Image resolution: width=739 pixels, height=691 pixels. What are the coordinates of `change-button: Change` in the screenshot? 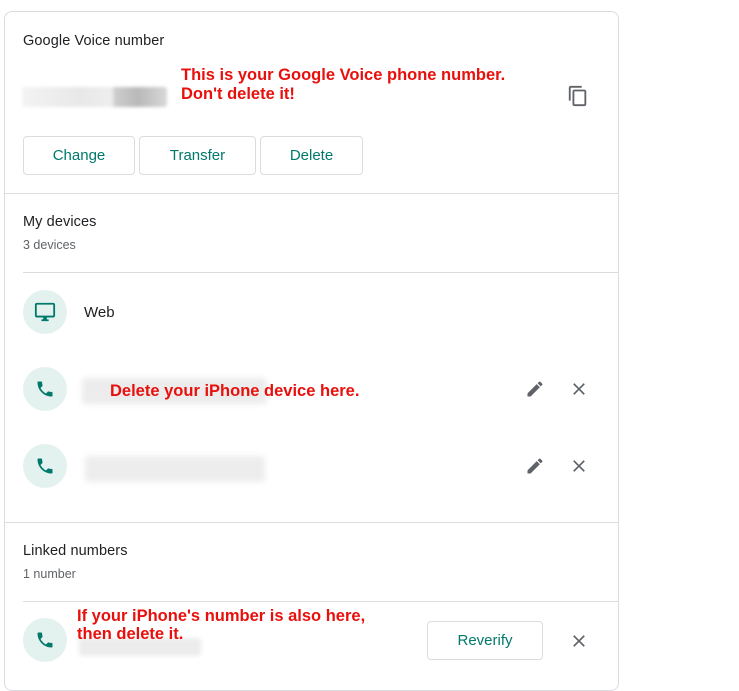 It's located at (79, 155).